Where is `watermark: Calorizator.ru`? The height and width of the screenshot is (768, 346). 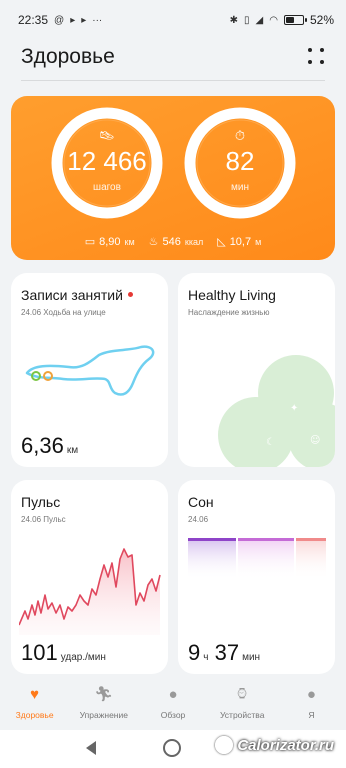 watermark: Calorizator.ru is located at coordinates (274, 745).